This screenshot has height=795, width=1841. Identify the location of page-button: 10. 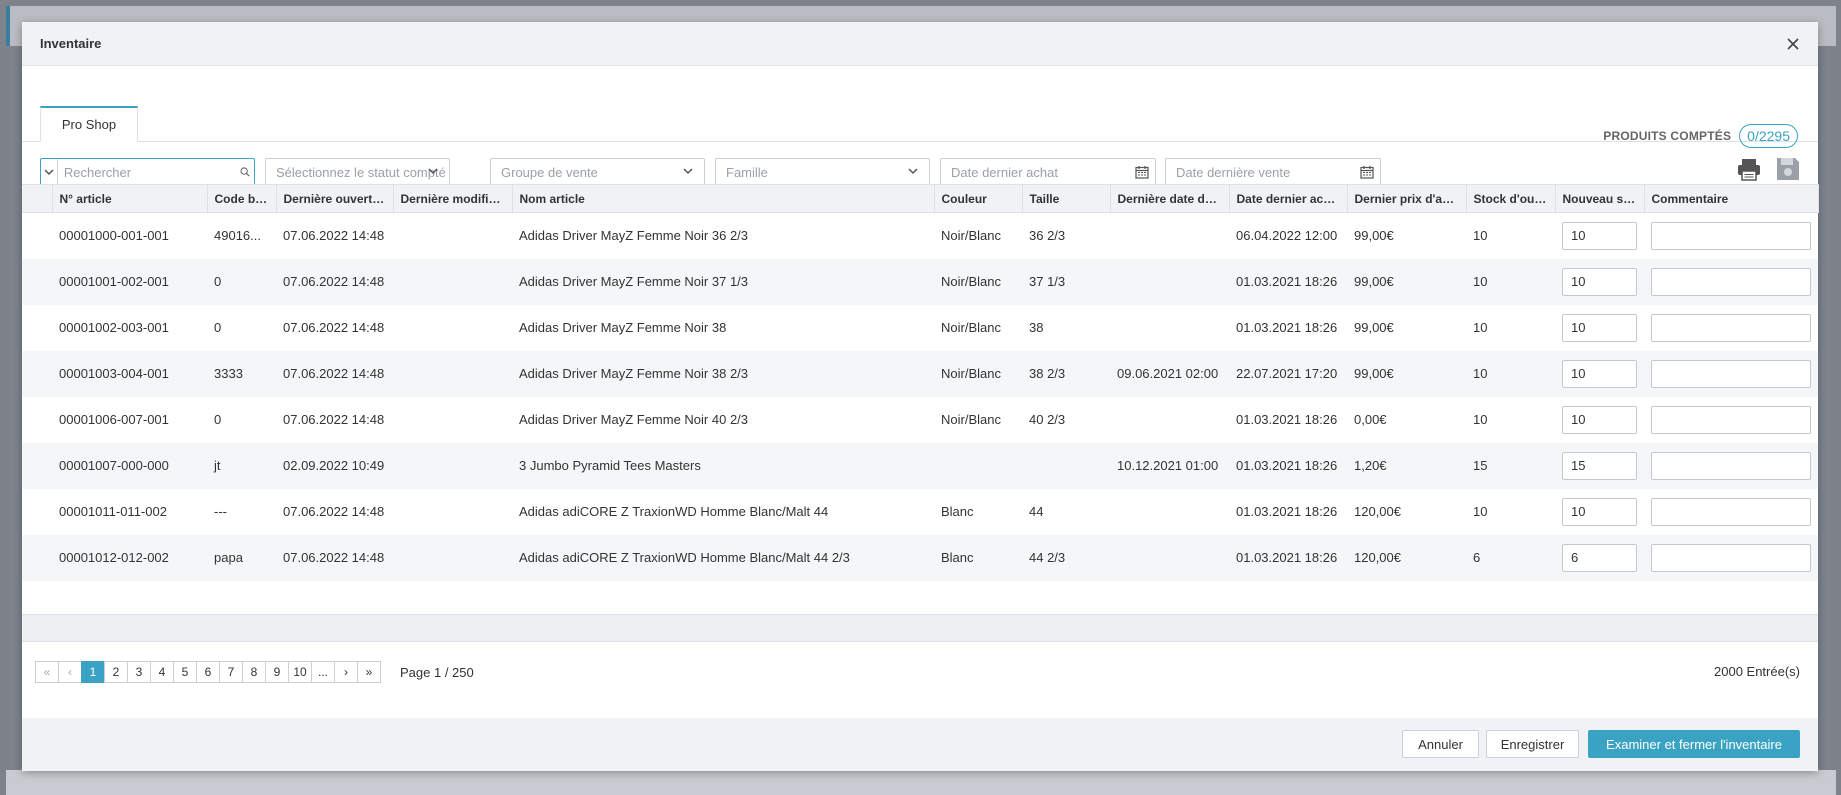
(300, 672).